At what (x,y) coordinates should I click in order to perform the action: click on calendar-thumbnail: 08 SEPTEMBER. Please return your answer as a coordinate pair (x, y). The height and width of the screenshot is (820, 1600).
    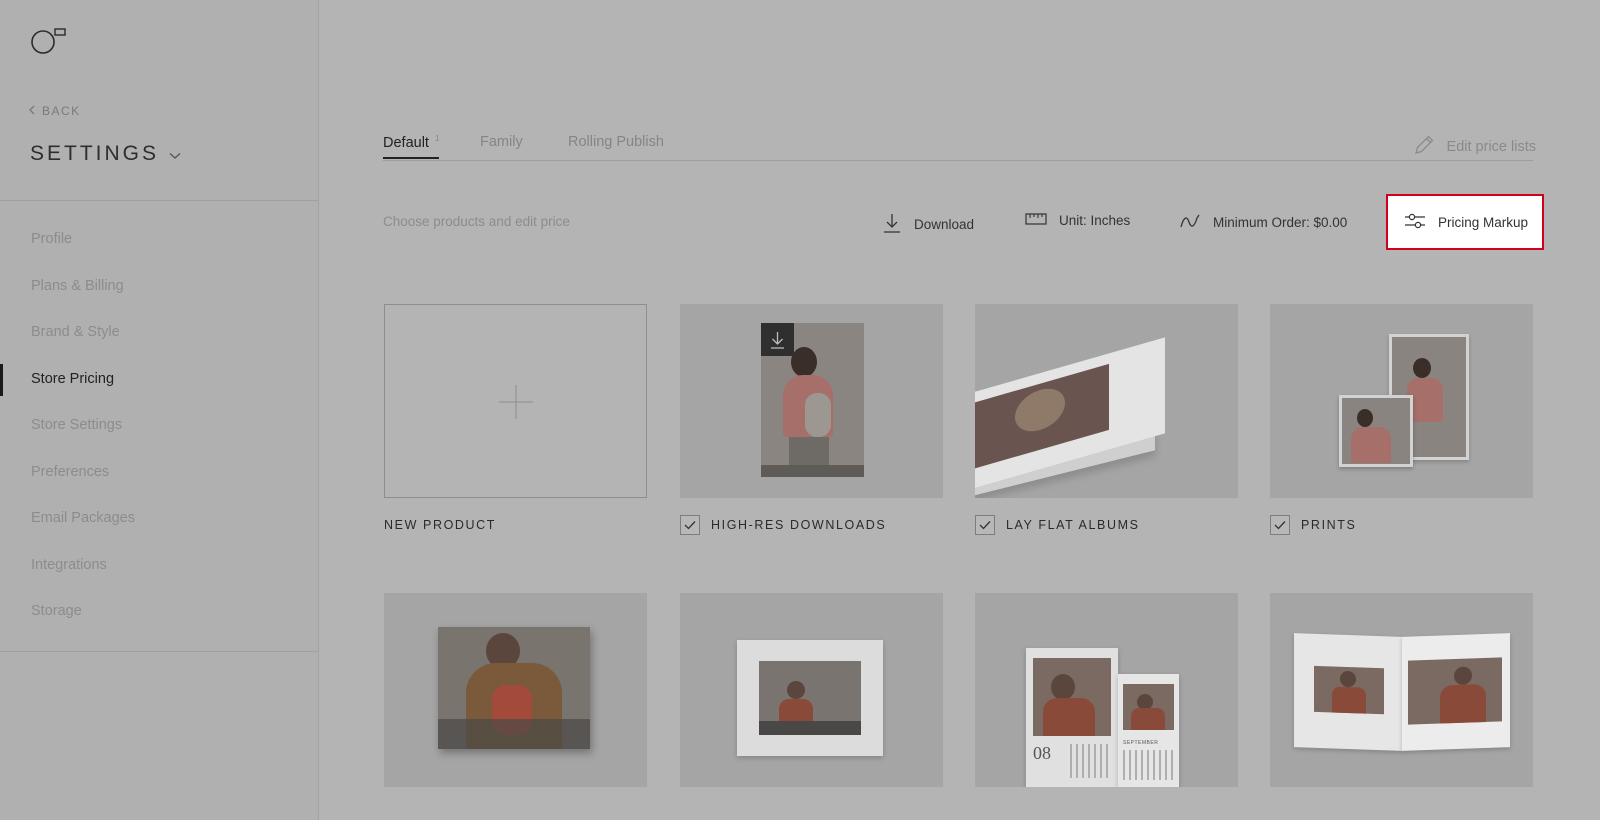
    Looking at the image, I should click on (1106, 690).